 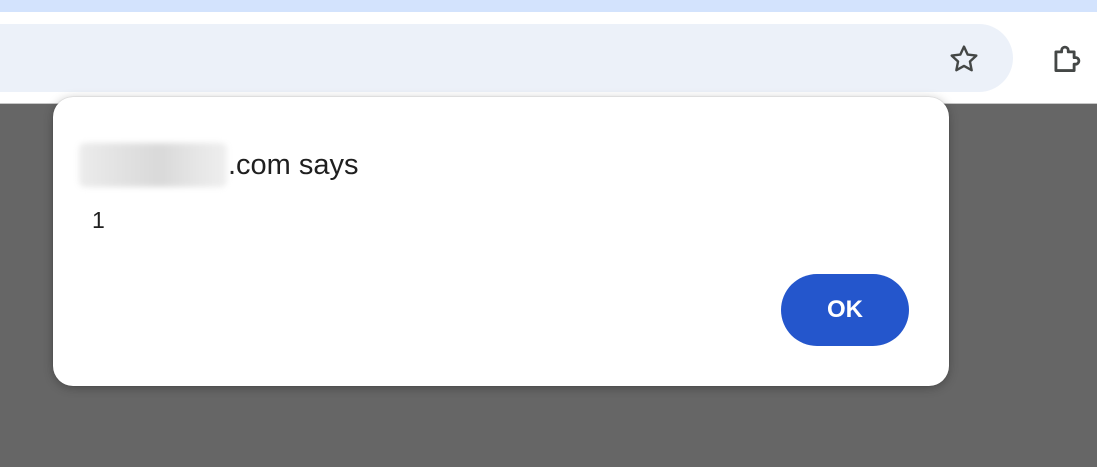 What do you see at coordinates (845, 310) in the screenshot?
I see `ok-button: OK` at bounding box center [845, 310].